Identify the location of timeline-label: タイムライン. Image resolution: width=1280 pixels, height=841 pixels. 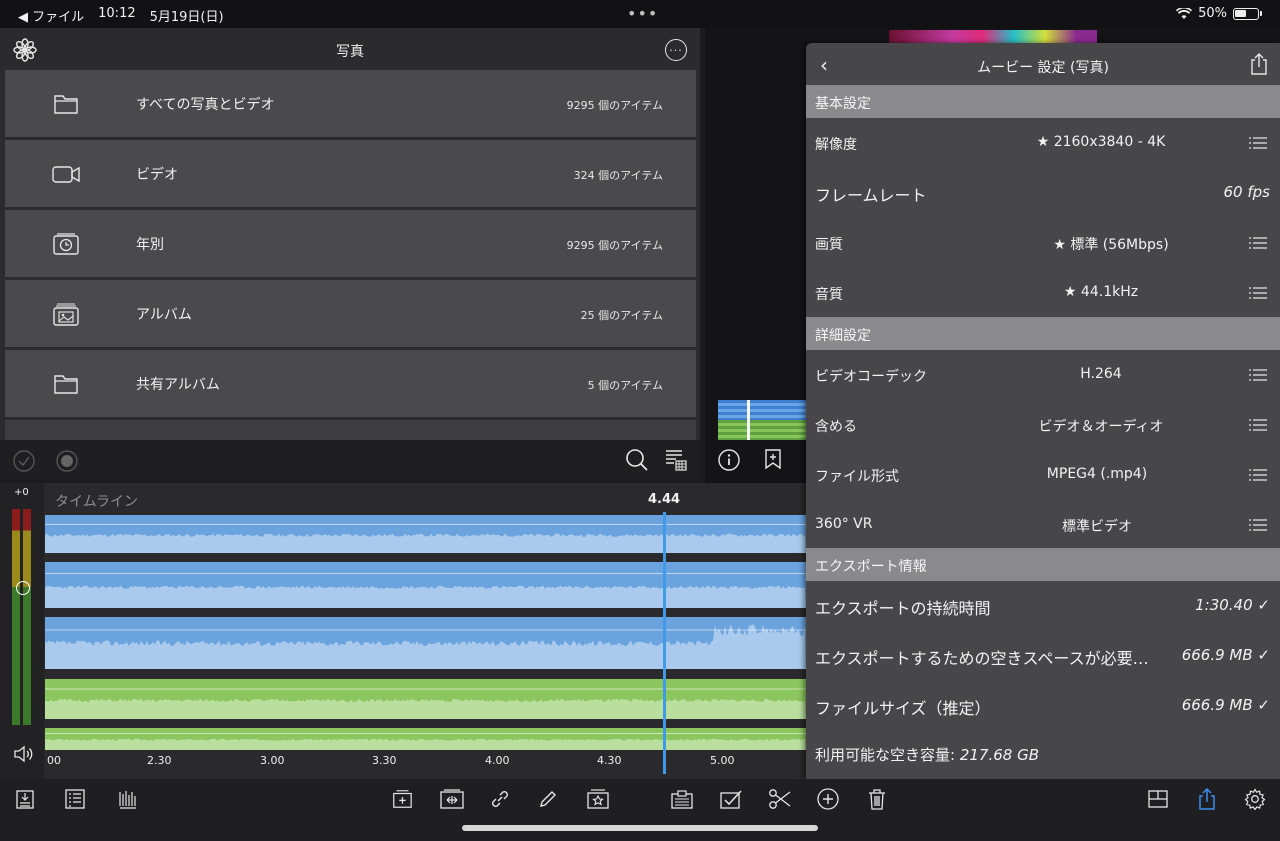
(97, 502).